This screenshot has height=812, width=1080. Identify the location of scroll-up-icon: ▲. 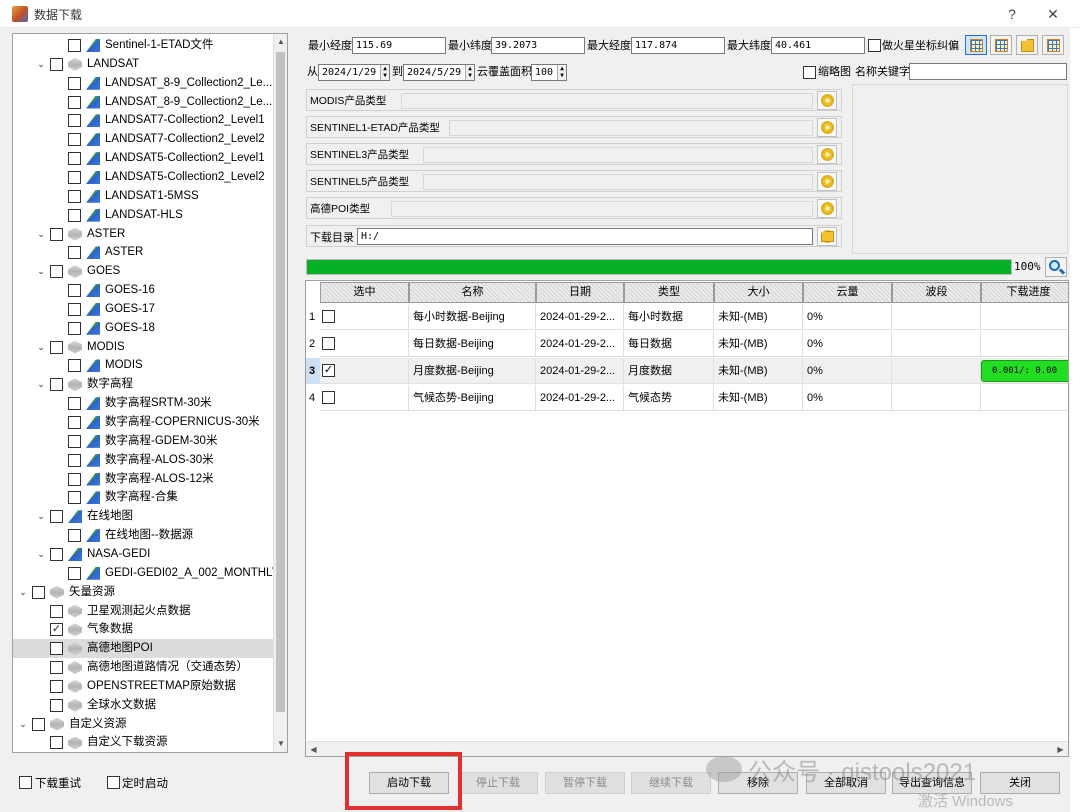
(280, 42).